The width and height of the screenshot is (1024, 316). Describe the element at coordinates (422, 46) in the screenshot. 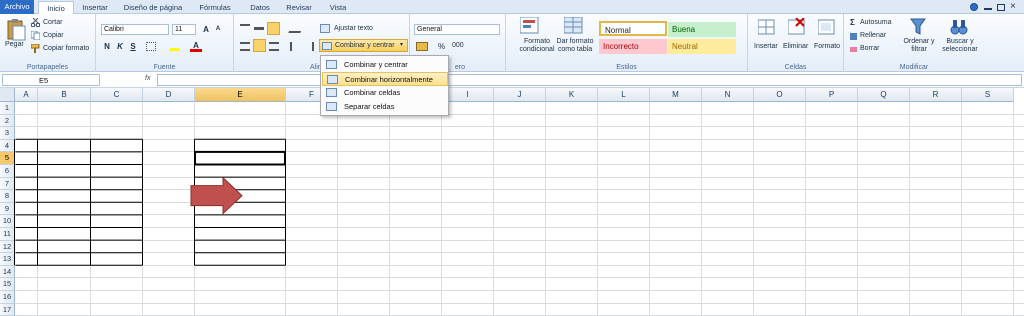

I see `currency-icon` at that location.